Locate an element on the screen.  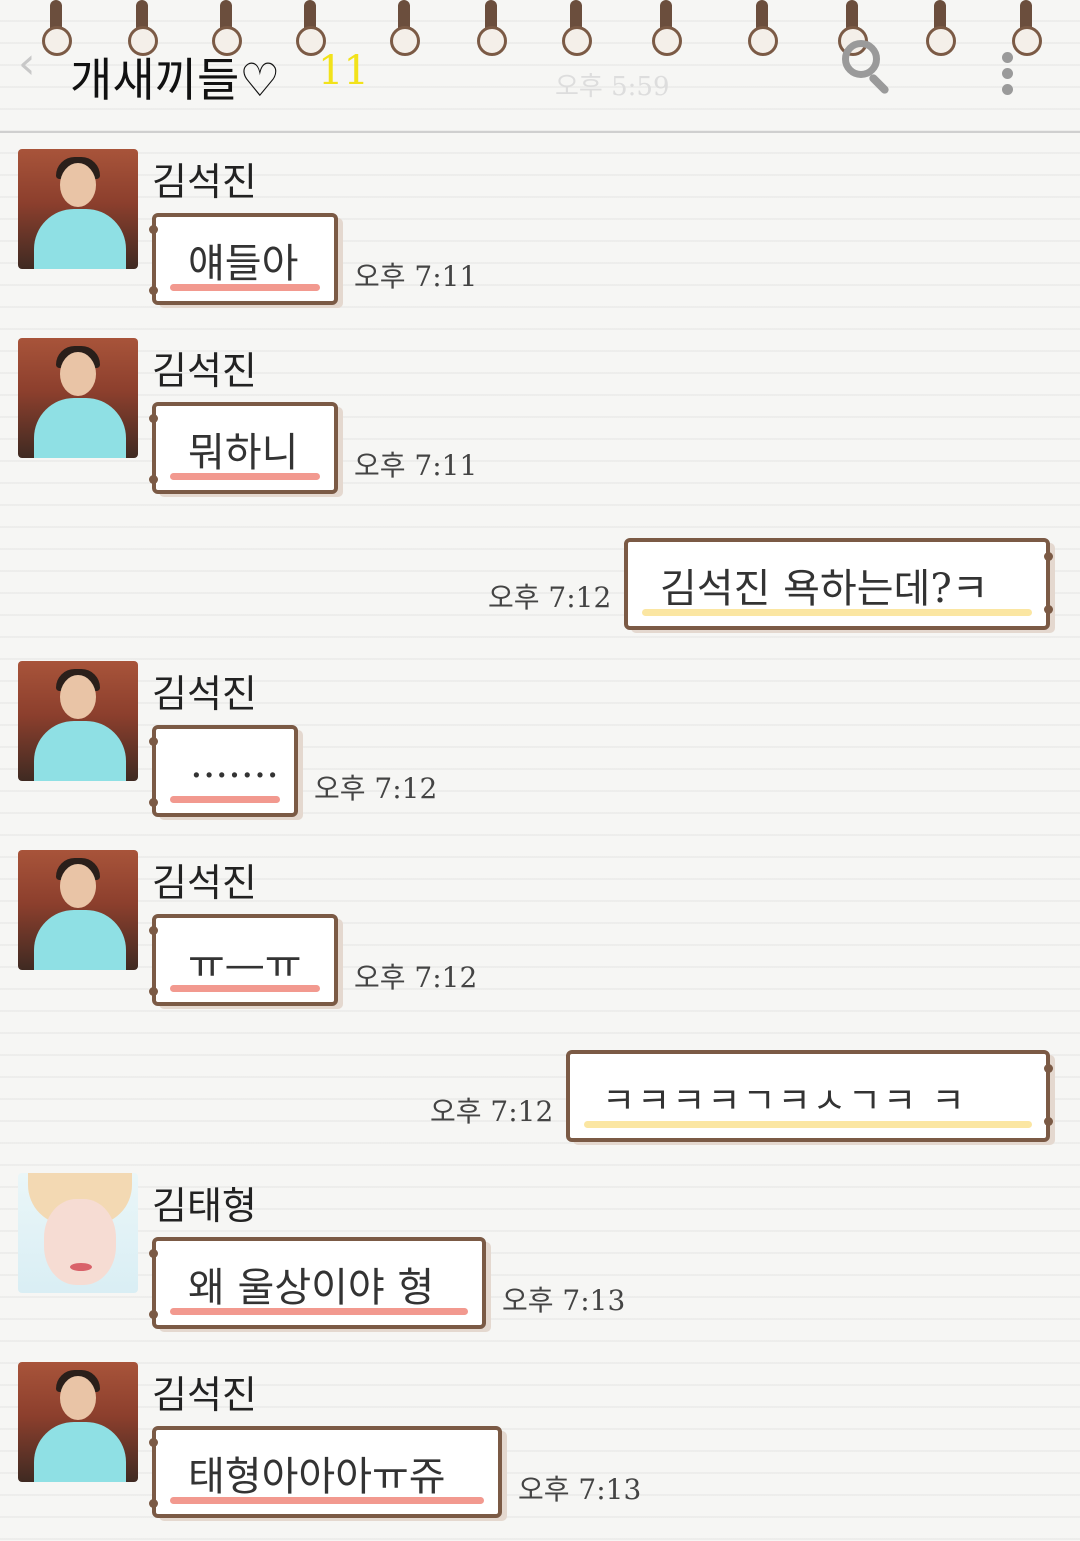
header-divider is located at coordinates (540, 132).